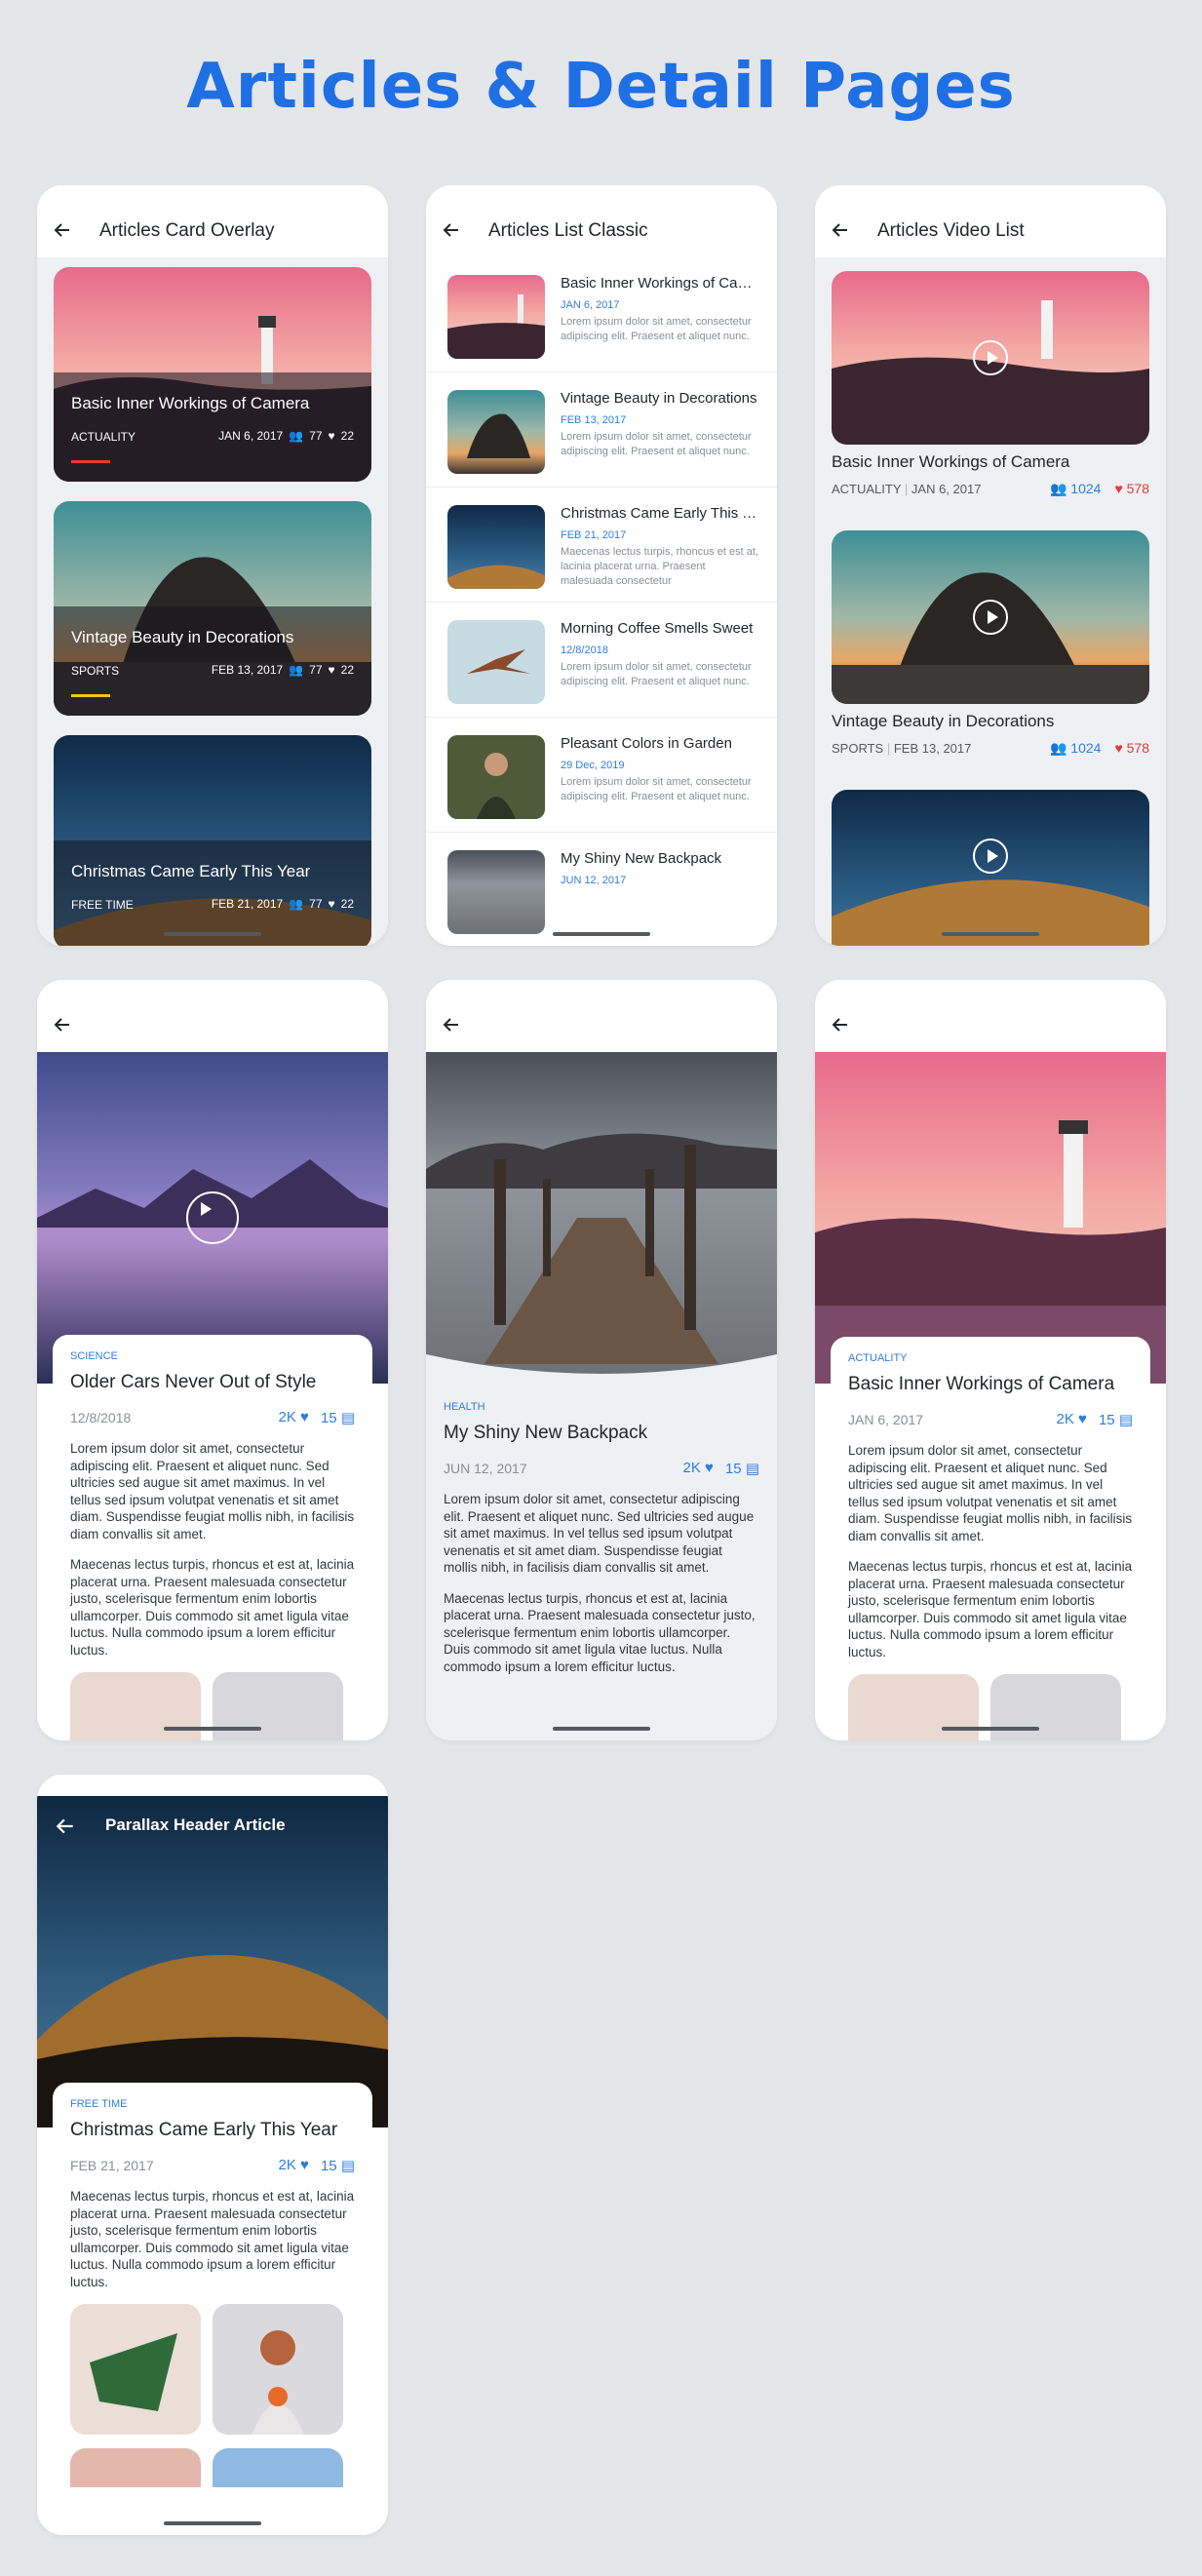  I want to click on list-date: FEB 21, 2017, so click(594, 535).